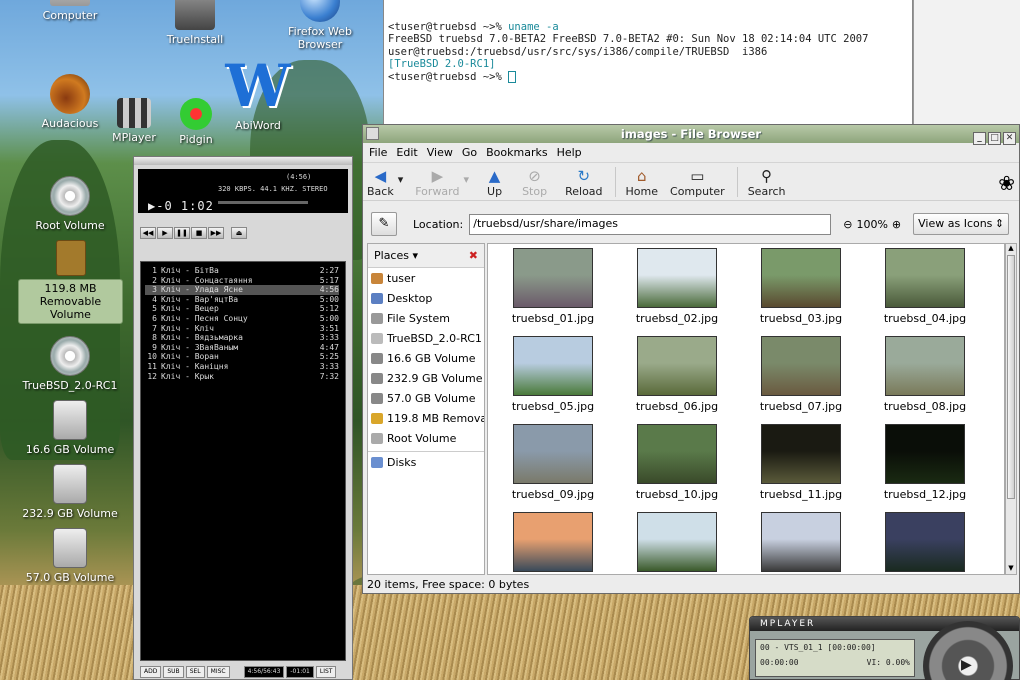  Describe the element at coordinates (1011, 377) in the screenshot. I see `scroll-thumb` at that location.